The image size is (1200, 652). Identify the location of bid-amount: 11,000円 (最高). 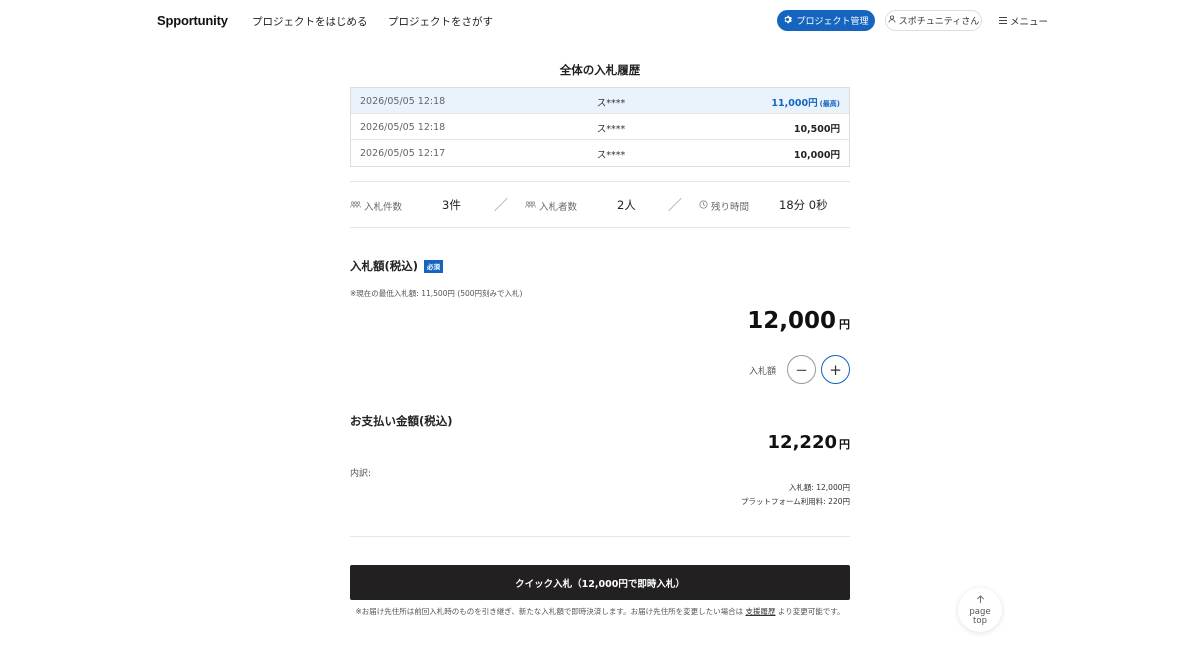
(805, 103).